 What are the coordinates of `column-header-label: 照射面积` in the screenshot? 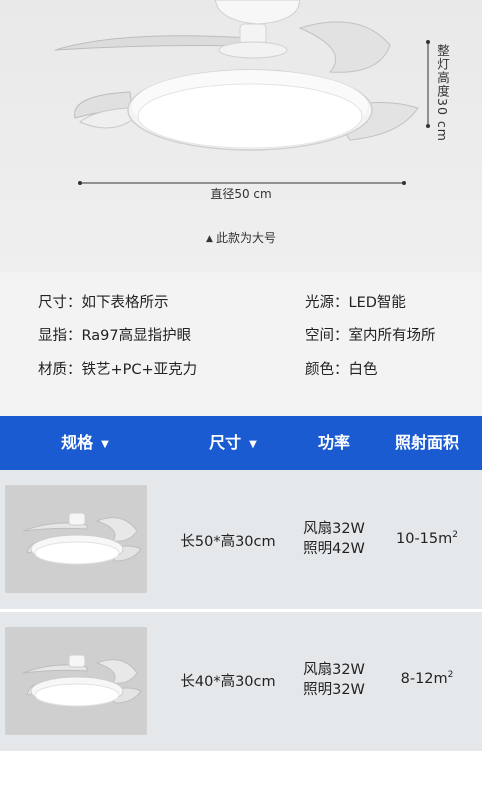 It's located at (426, 442).